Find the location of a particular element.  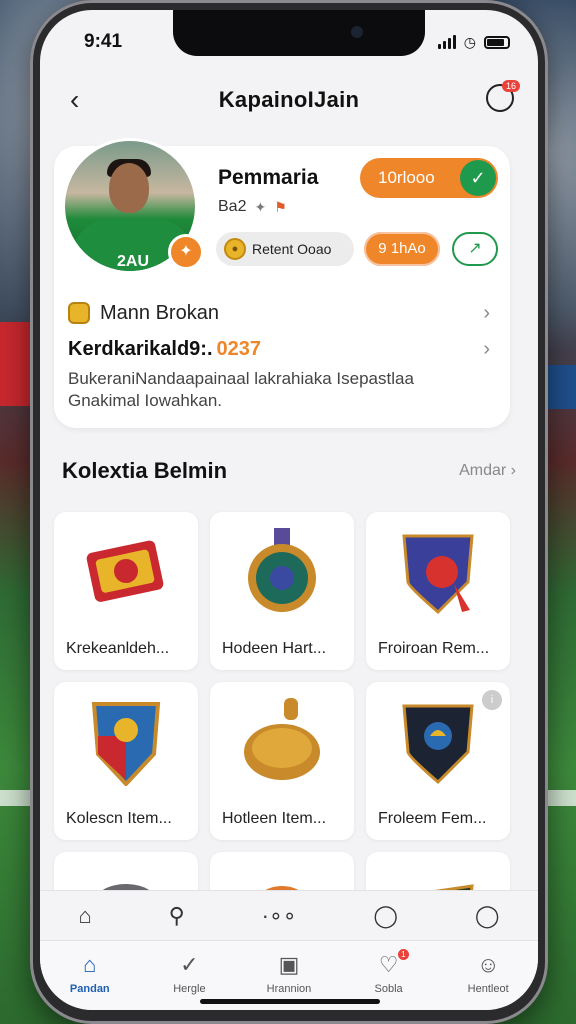

trend-button: ↗ is located at coordinates (475, 249).